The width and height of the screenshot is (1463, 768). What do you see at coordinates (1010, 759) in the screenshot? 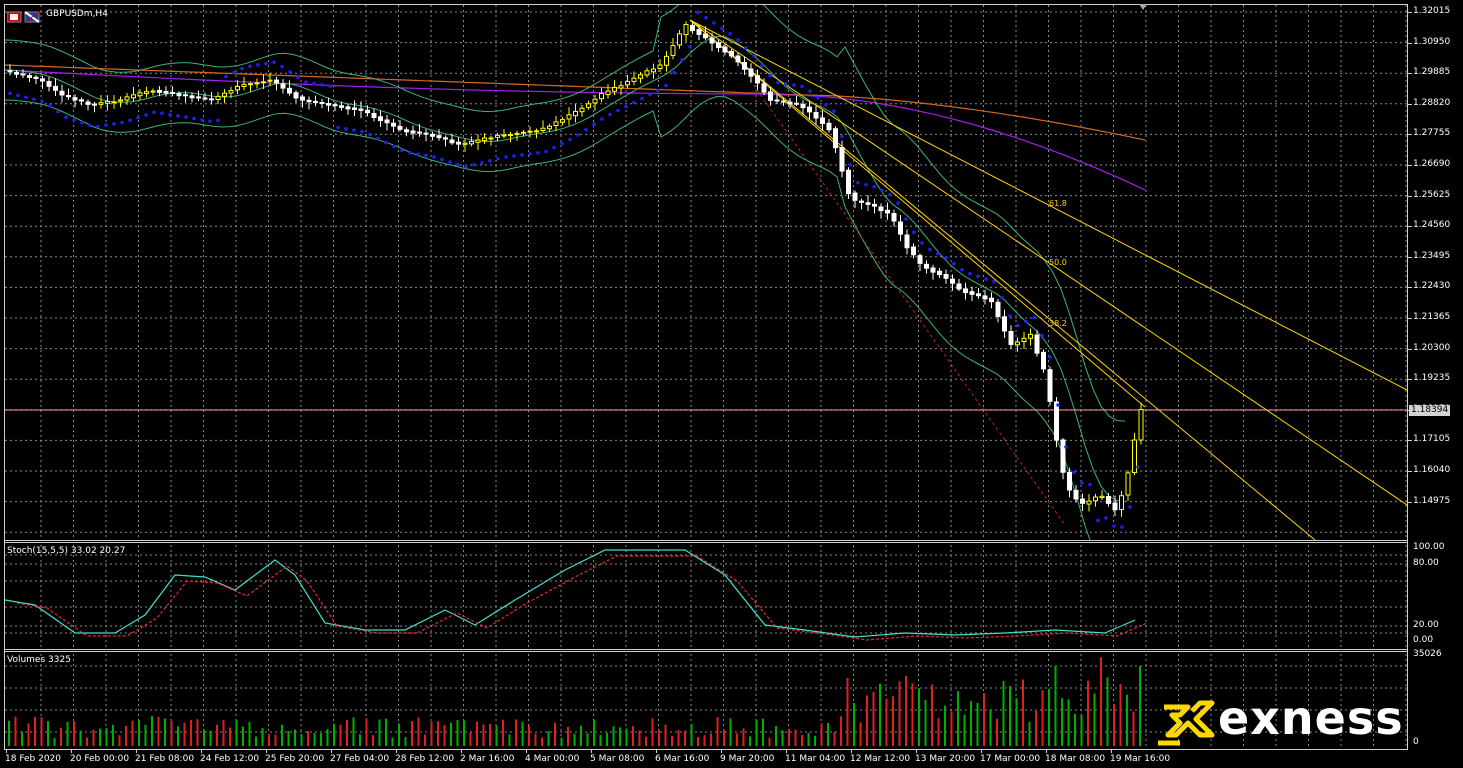
I see `time-axis-label: 17 Mar 00:00` at bounding box center [1010, 759].